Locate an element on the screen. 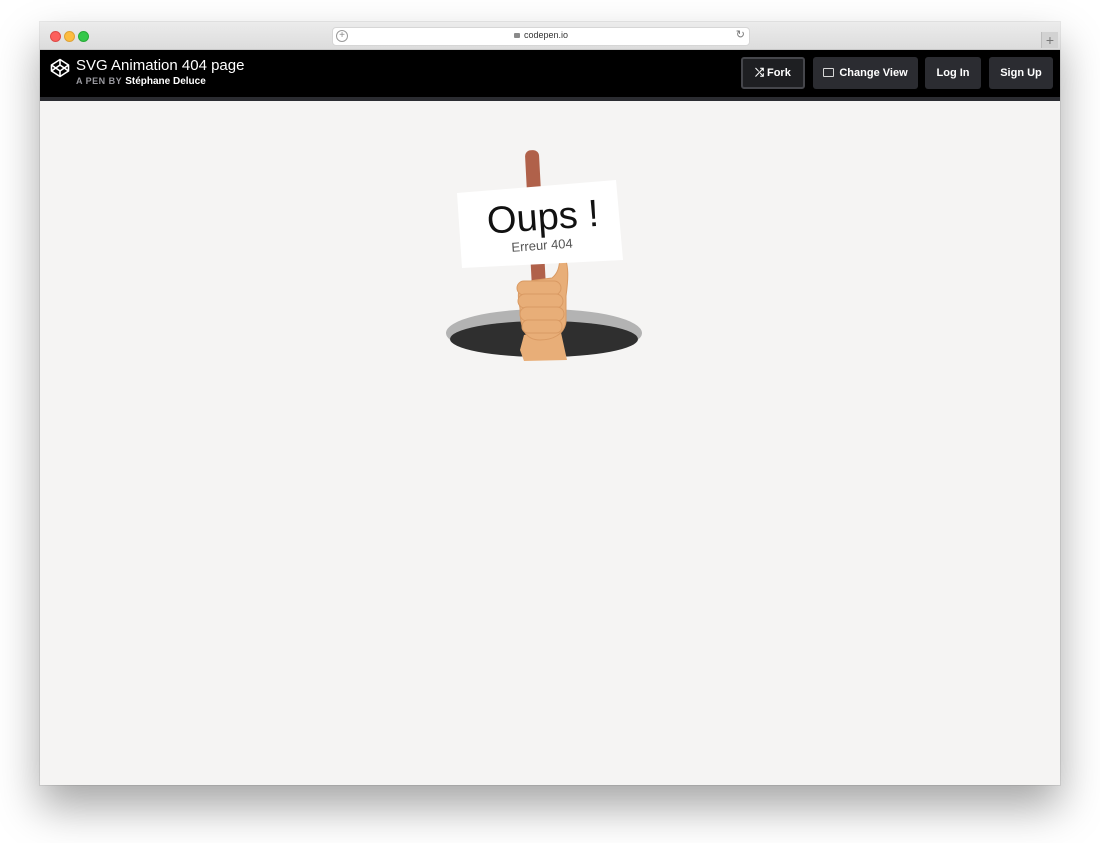  url-text: codepen.io is located at coordinates (546, 35).